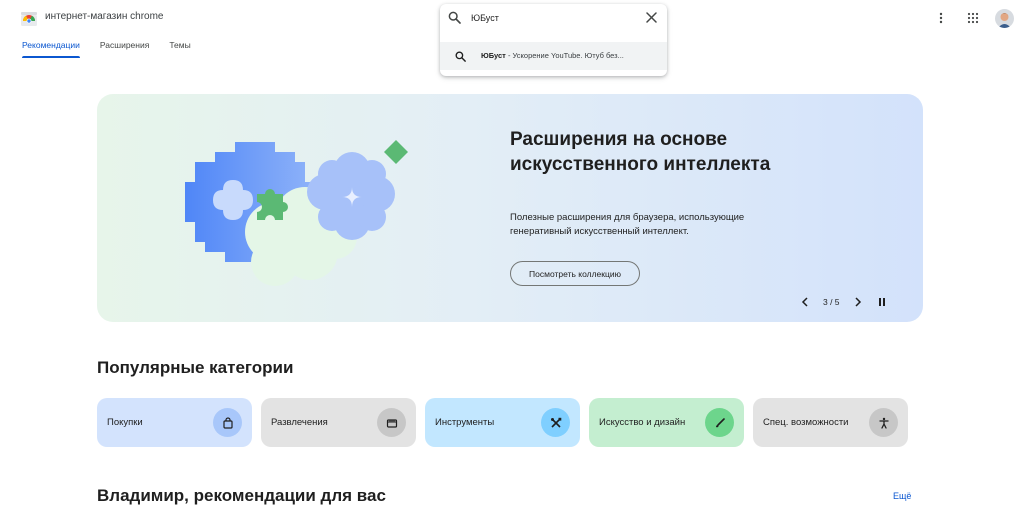 Image resolution: width=1024 pixels, height=517 pixels. I want to click on main-tabs: Рекомендации Расширения Темы, so click(116, 49).